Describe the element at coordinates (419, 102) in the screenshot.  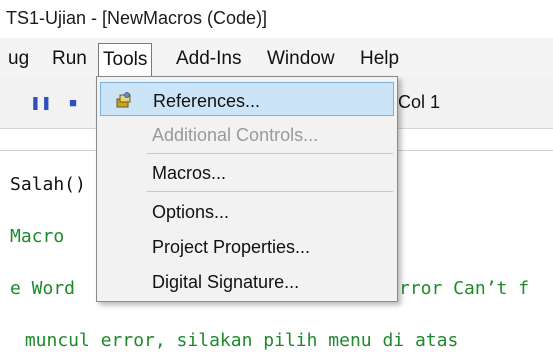
I see `cursor-position: Col 1` at that location.